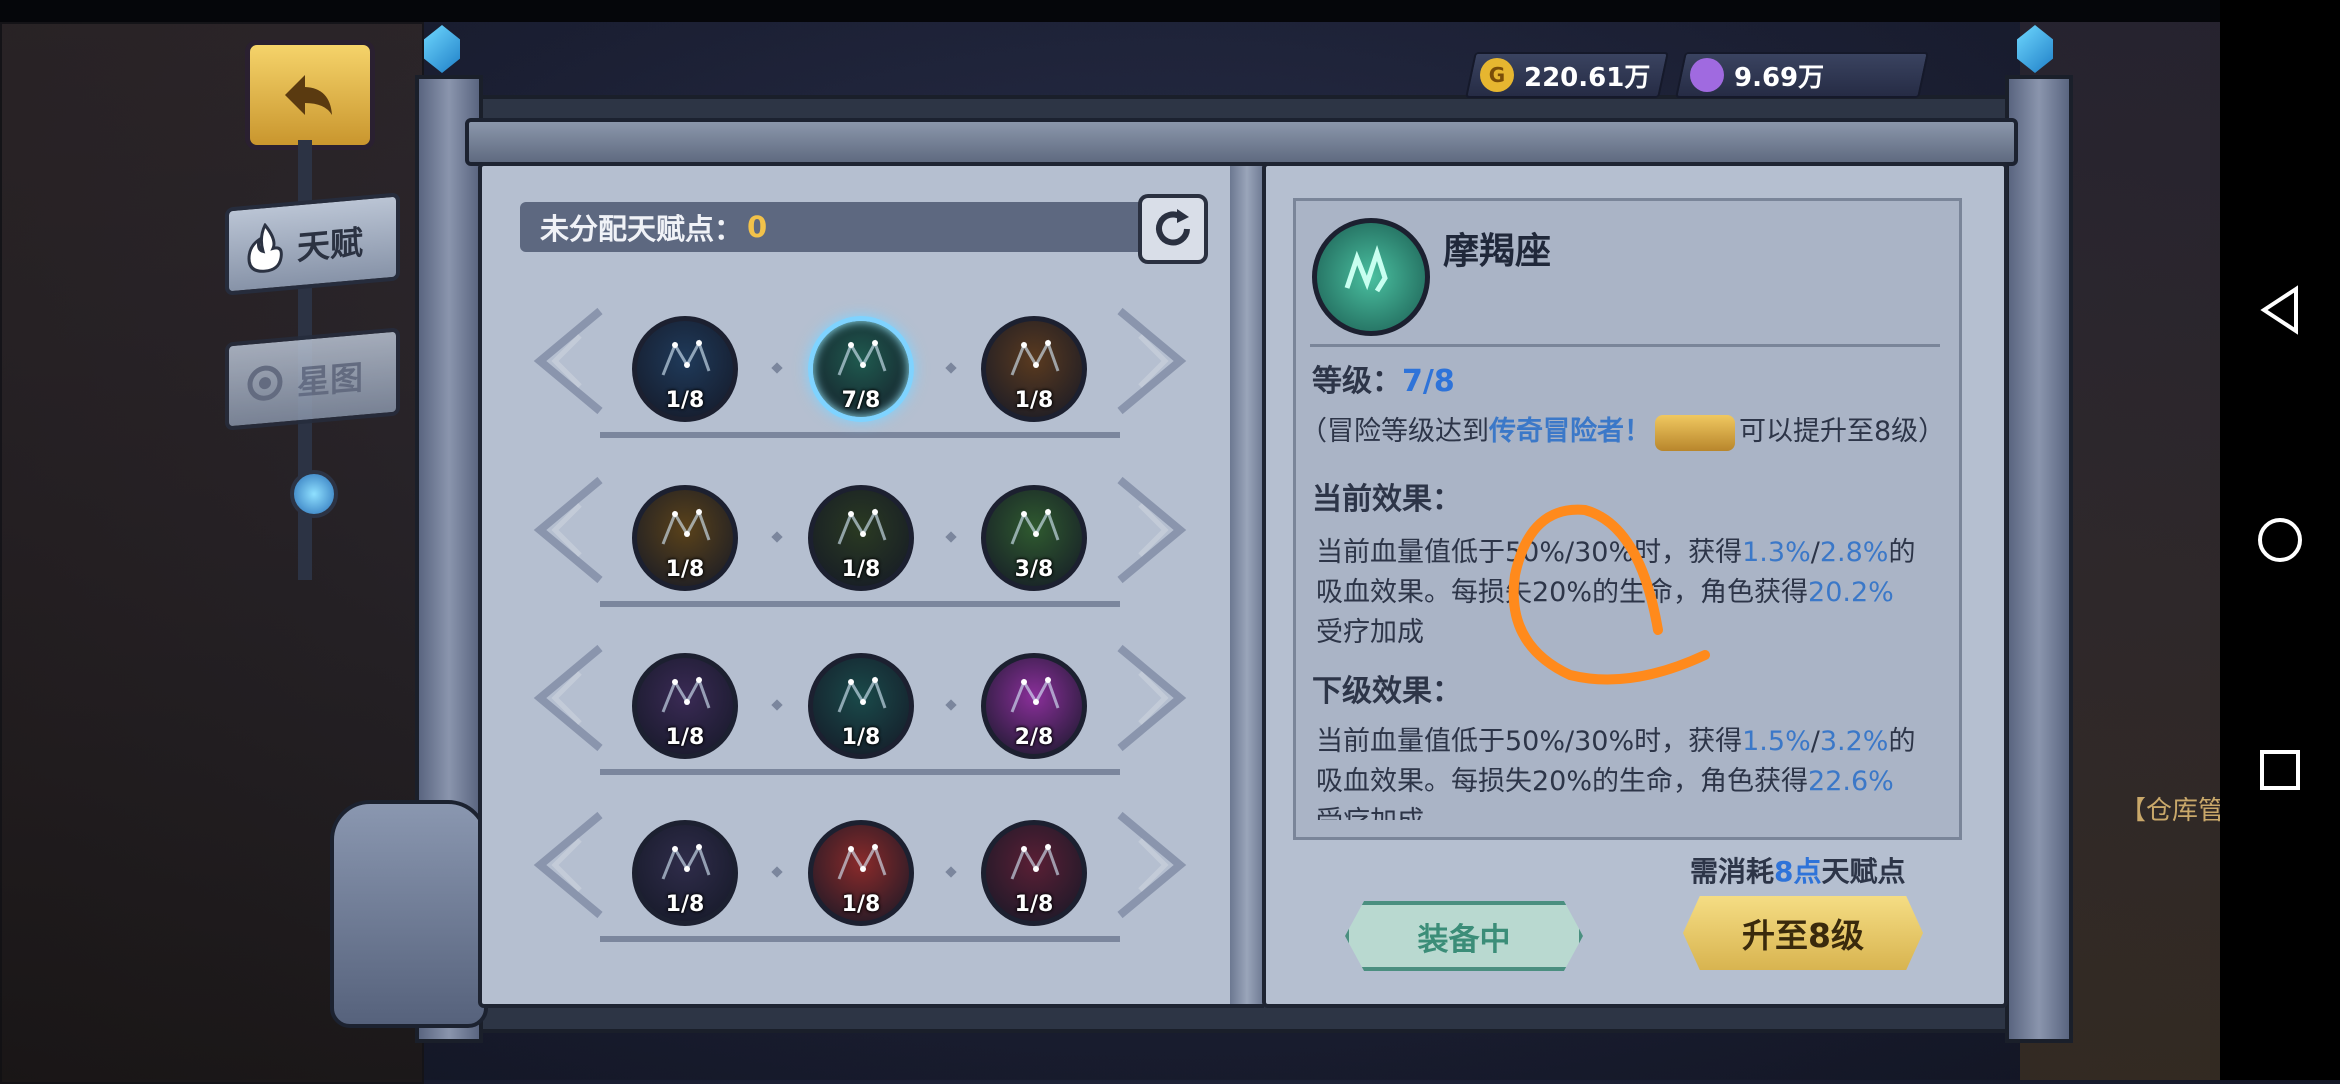 This screenshot has height=1084, width=2340. Describe the element at coordinates (1464, 936) in the screenshot. I see `equipped-button: 装备中` at that location.